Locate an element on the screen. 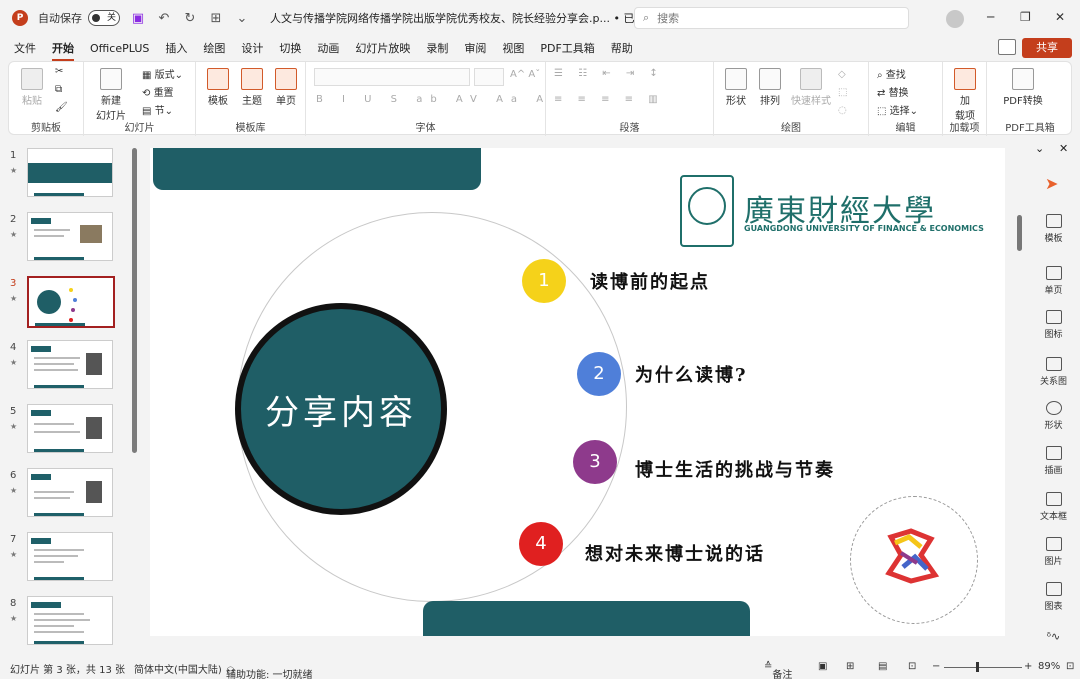  font-format-icons: B I U S ab AV Aa A is located at coordinates (433, 99).